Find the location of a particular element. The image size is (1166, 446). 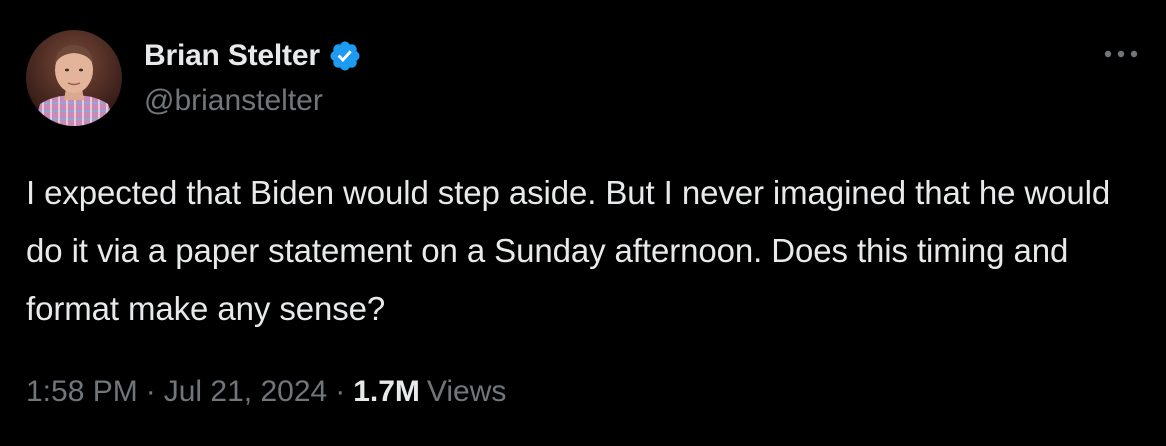

views-label: Views is located at coordinates (466, 391).